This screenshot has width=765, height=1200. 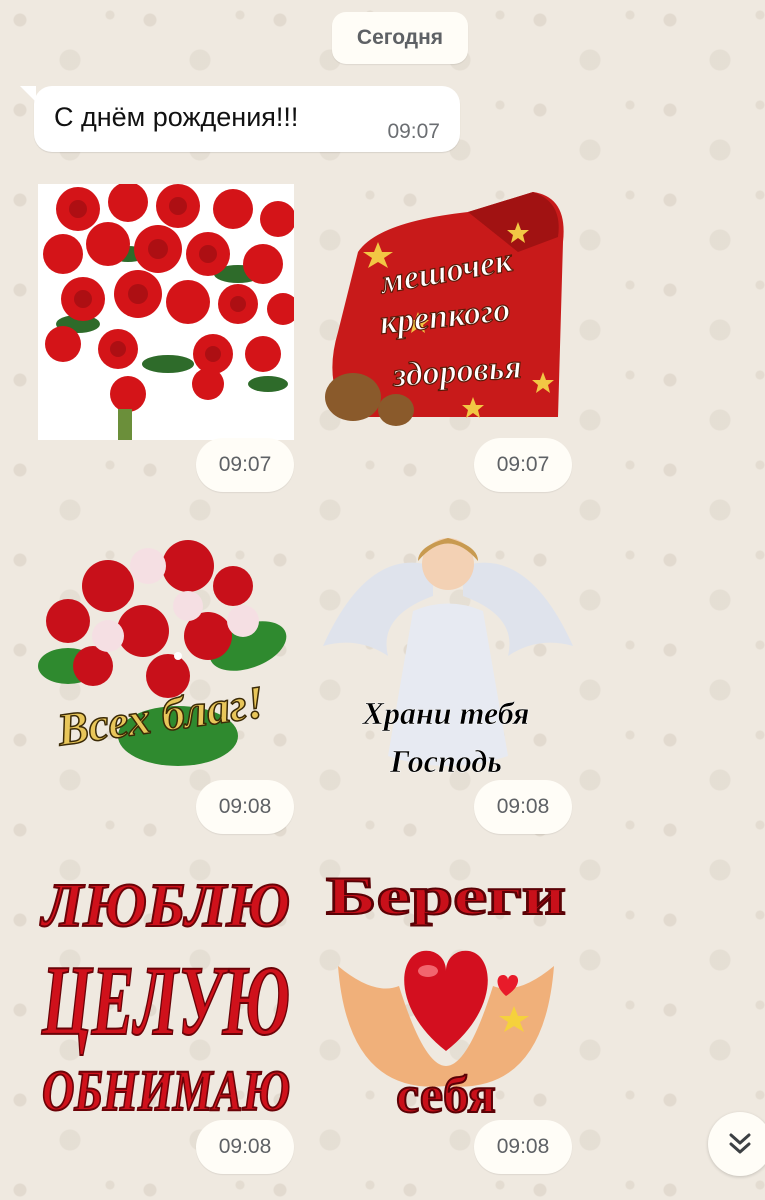 I want to click on hands-line-1: Береги, so click(x=446, y=896).